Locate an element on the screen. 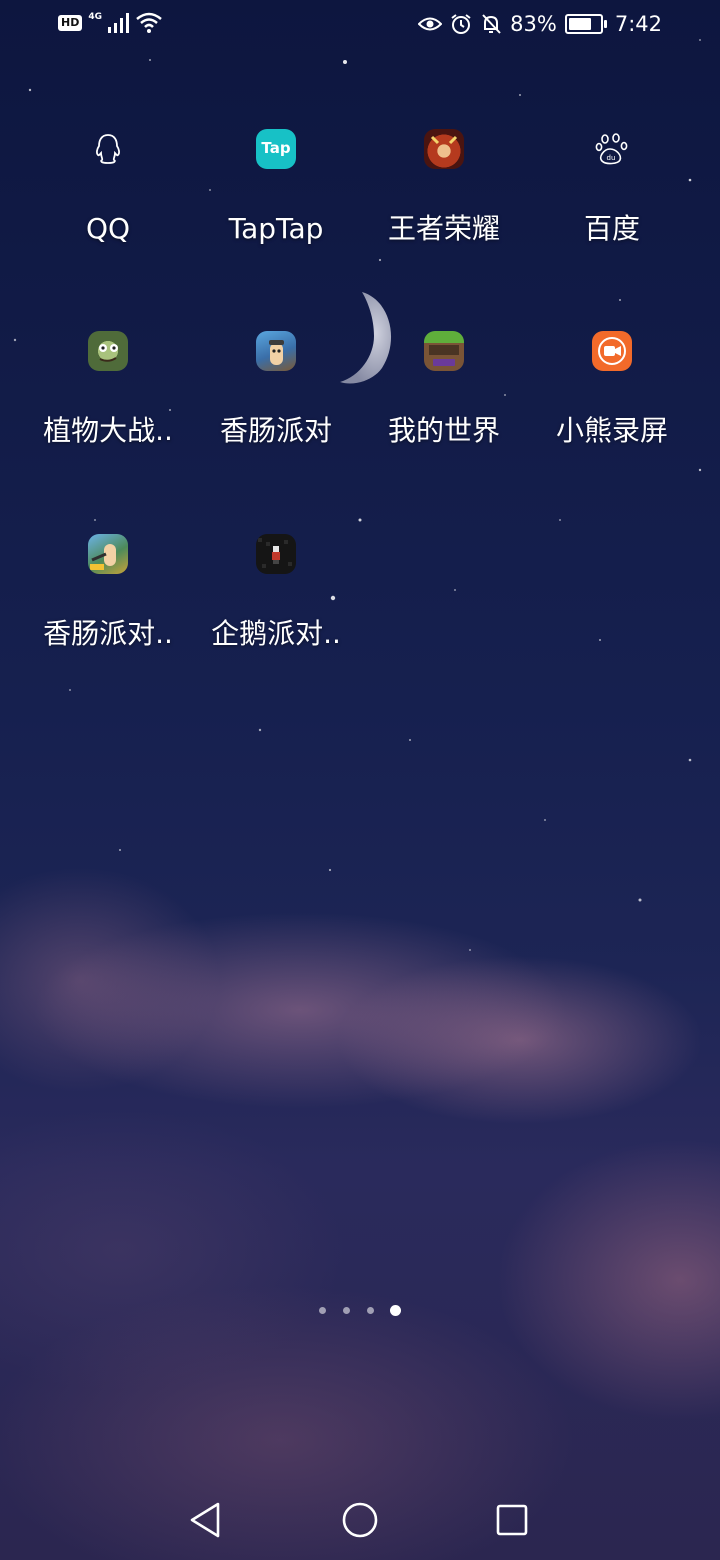 The height and width of the screenshot is (1560, 720). app-baidu: du 百度 is located at coordinates (612, 188).